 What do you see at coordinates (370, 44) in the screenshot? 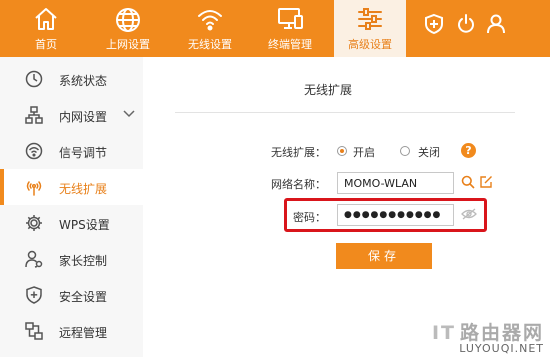
I see `nav-label-advanced-settings: 高级设置` at bounding box center [370, 44].